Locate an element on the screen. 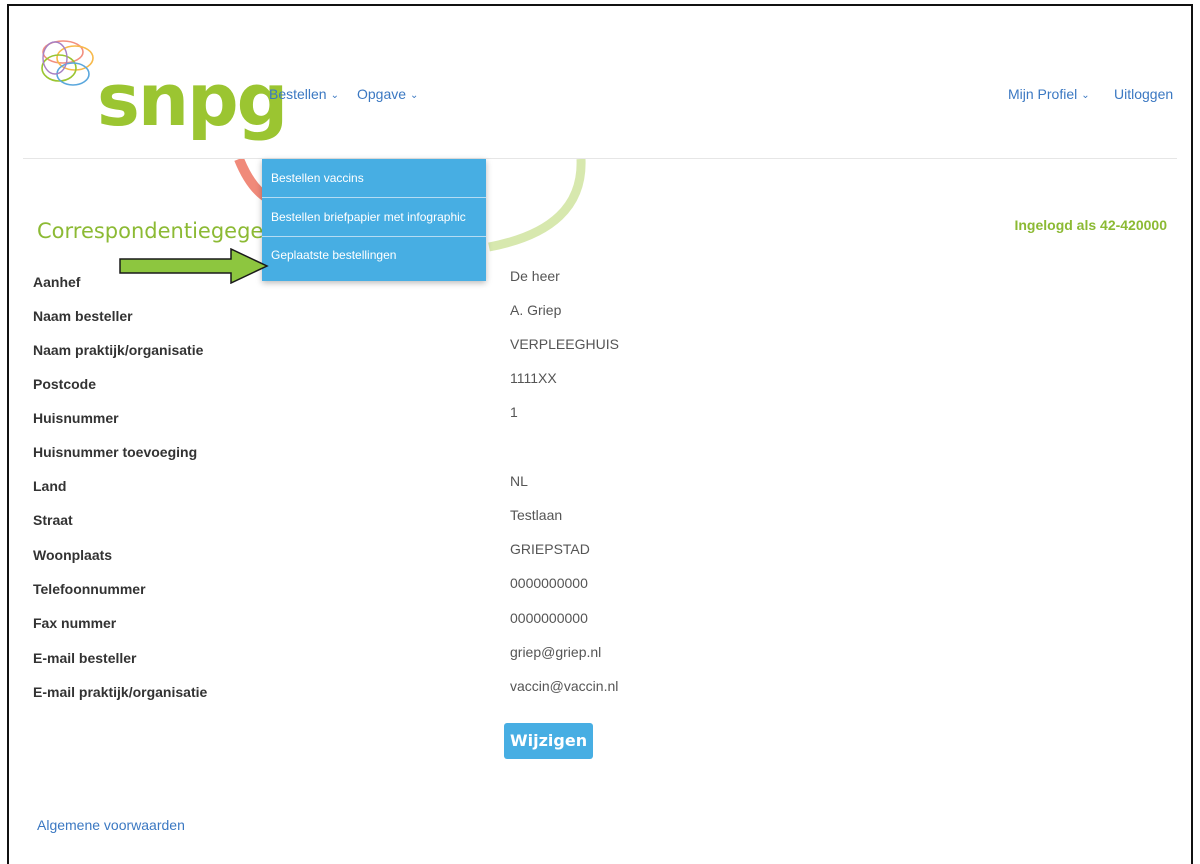  field-value: NL is located at coordinates (519, 481).